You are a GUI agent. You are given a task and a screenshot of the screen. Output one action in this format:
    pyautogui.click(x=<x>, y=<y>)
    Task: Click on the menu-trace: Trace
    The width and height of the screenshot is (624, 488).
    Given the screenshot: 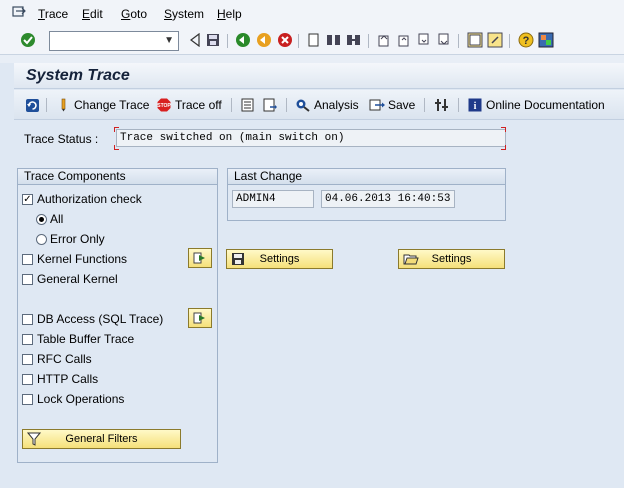 What is the action you would take?
    pyautogui.click(x=53, y=14)
    